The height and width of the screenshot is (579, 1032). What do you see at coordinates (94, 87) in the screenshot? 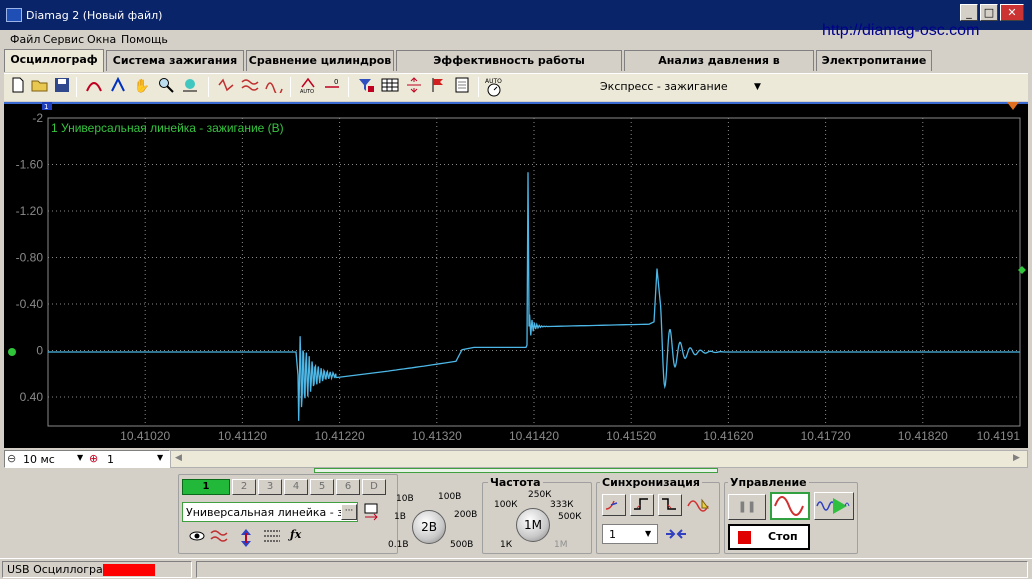
I see `trigger-curve-icon` at bounding box center [94, 87].